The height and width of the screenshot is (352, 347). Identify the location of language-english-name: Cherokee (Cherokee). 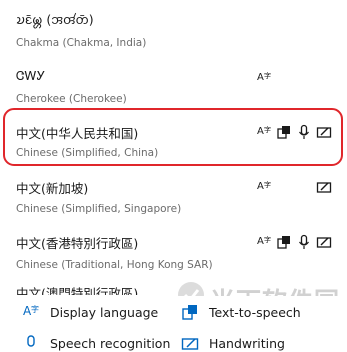
(71, 99).